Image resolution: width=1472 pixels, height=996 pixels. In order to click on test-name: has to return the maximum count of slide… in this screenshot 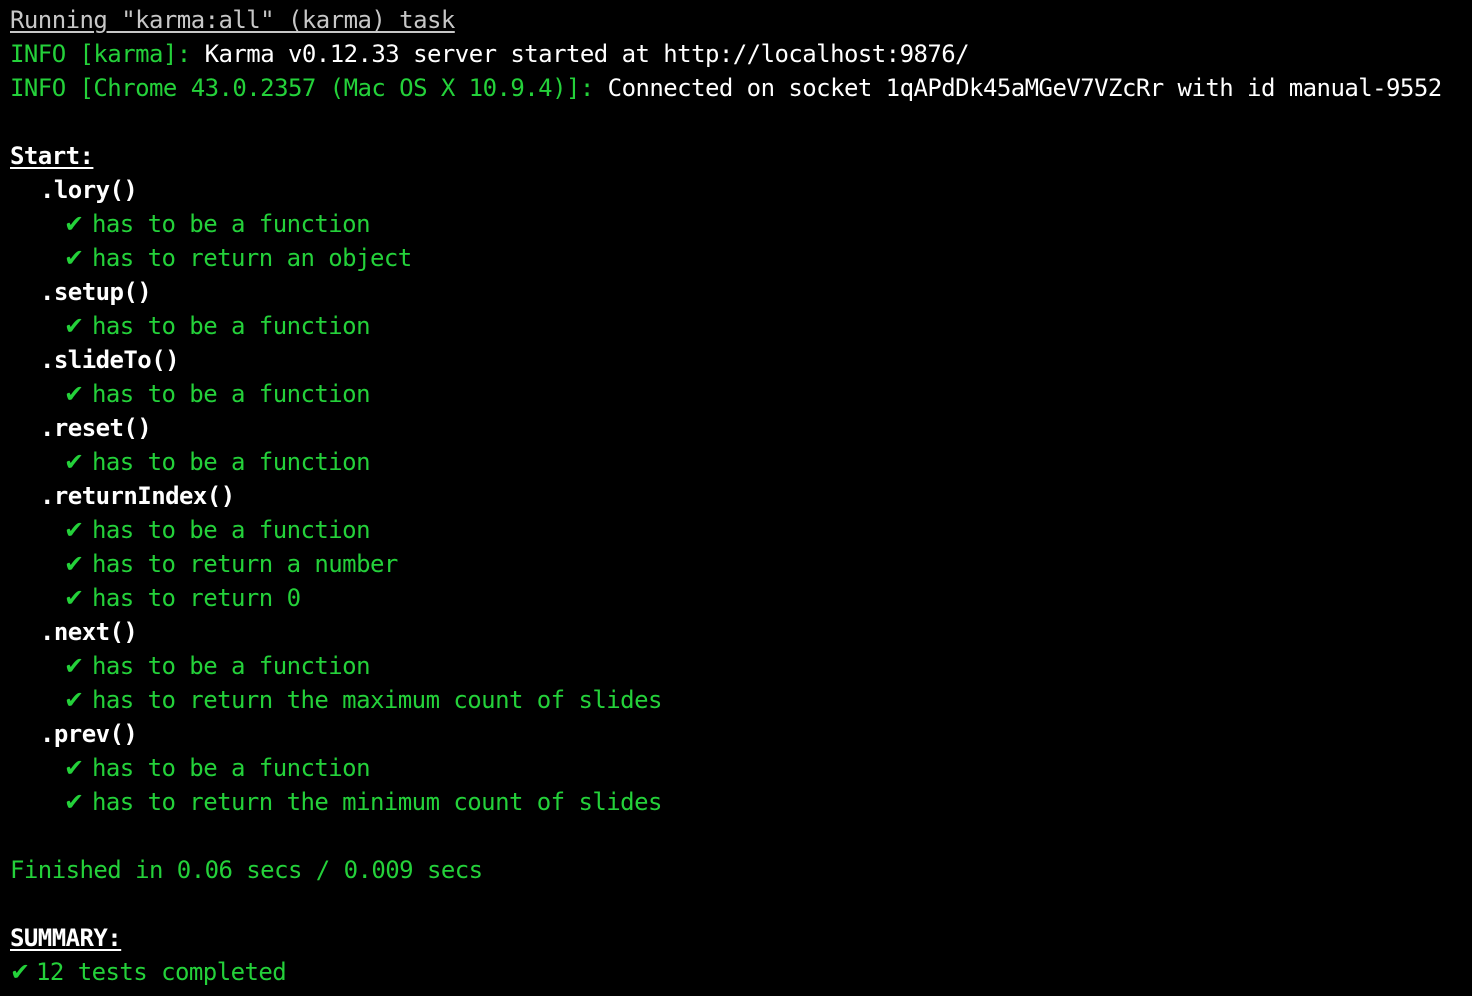, I will do `click(377, 700)`.